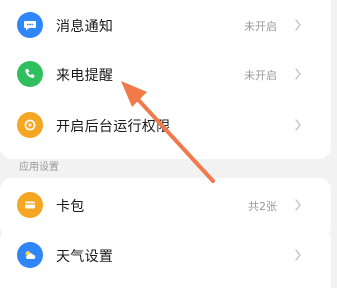 Image resolution: width=337 pixels, height=288 pixels. I want to click on section-title-app-settings: 应用设置, so click(39, 167).